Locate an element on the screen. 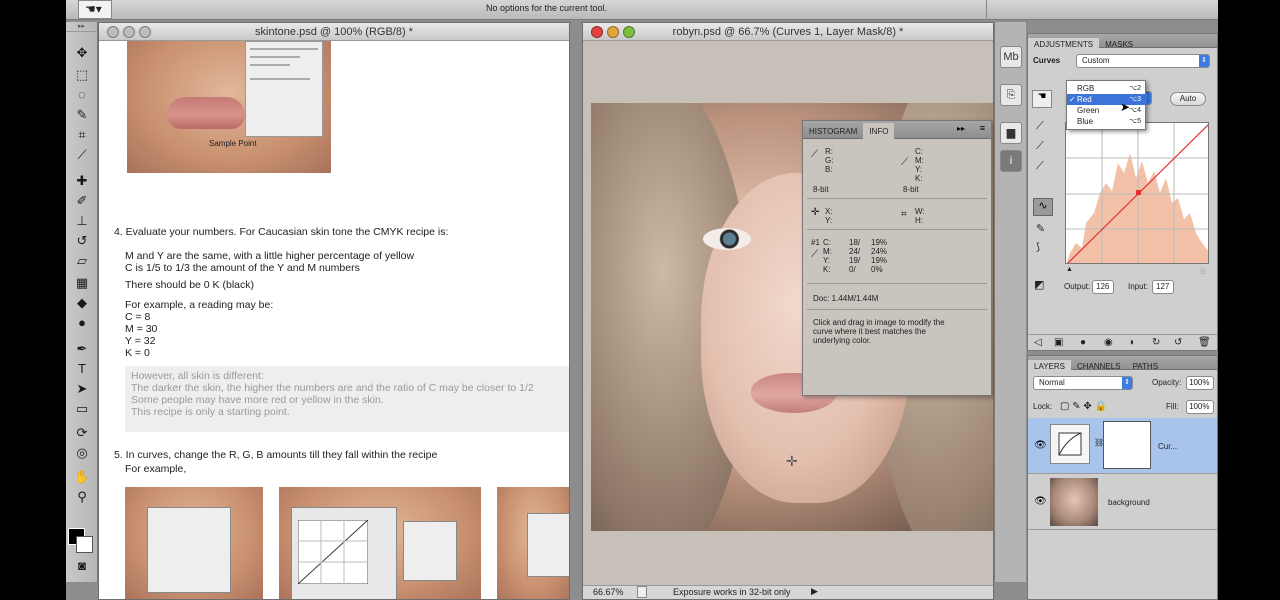  curve-control-point is located at coordinates (1138, 192).